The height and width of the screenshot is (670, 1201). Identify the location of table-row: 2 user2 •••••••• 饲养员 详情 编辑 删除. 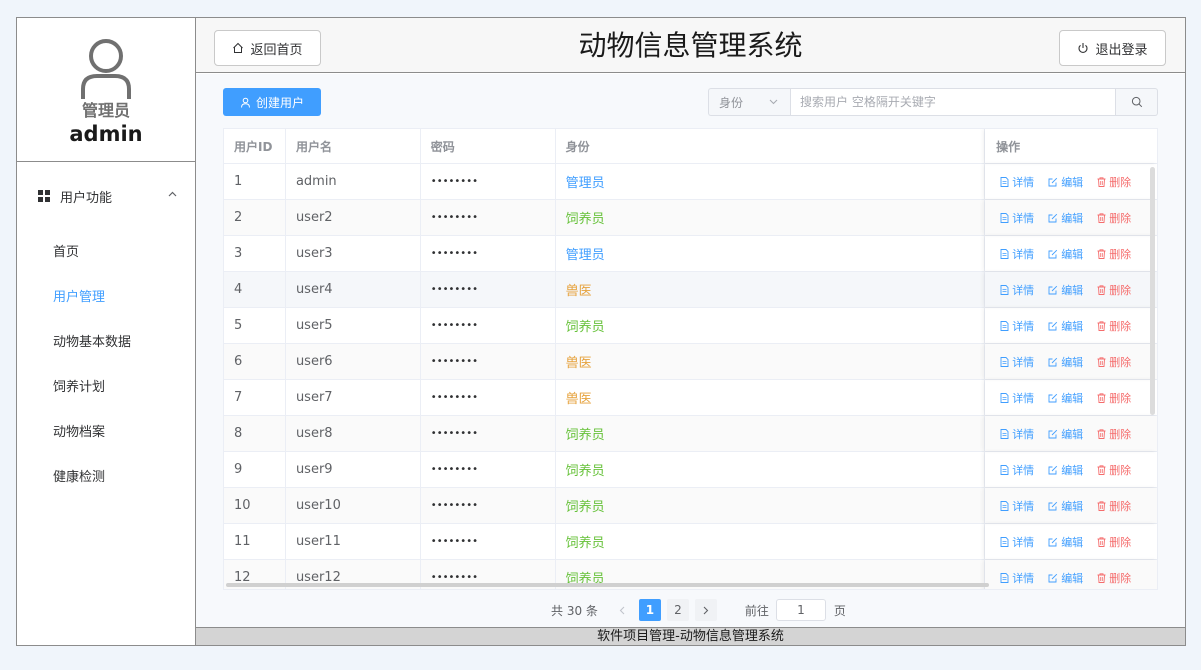
(690, 218).